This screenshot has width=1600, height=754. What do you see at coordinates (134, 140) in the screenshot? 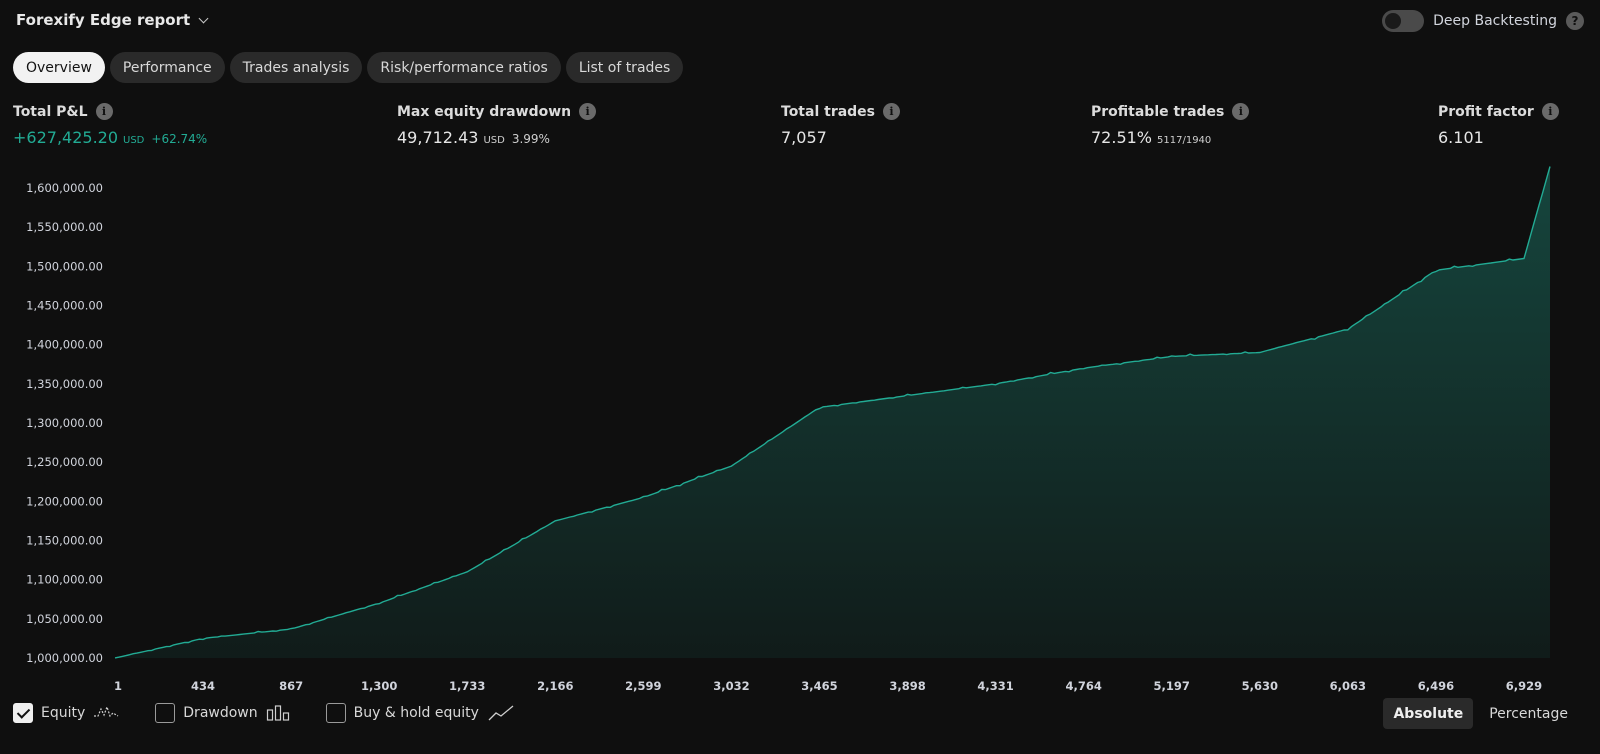
I see `total-pnl-unit: USD` at bounding box center [134, 140].